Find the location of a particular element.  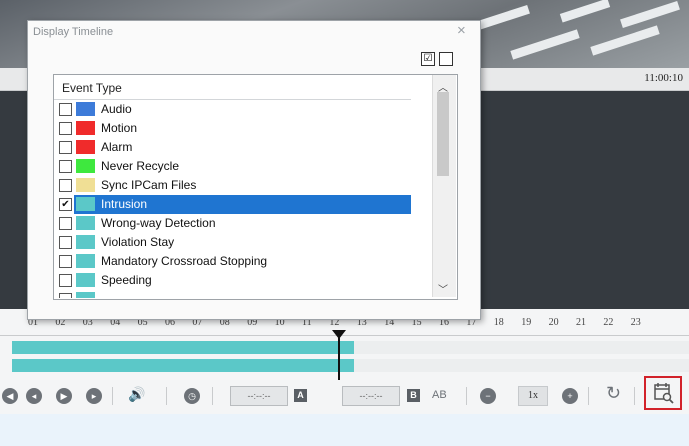

hour-label: 19 is located at coordinates (526, 322).